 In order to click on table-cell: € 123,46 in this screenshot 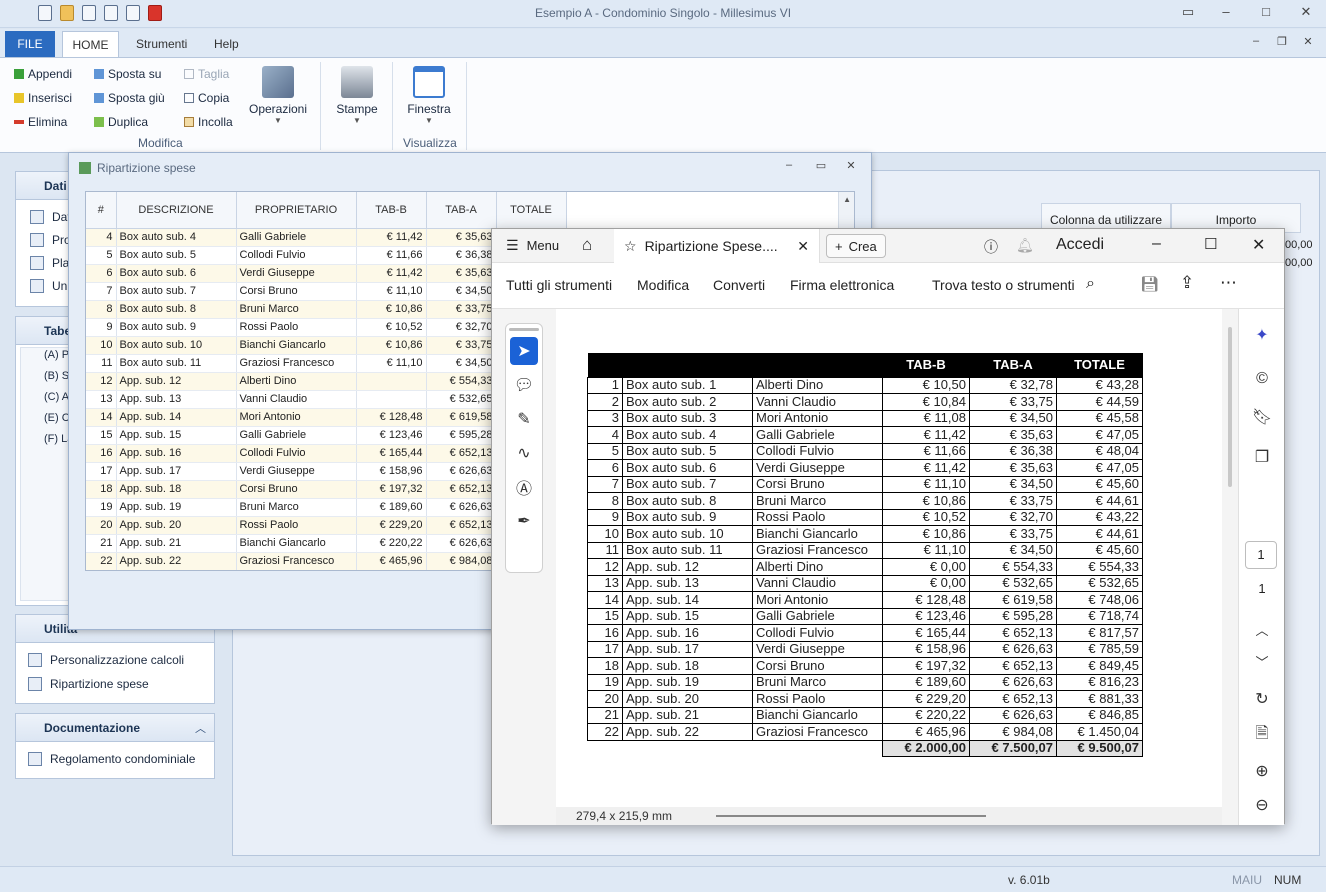, I will do `click(391, 435)`.